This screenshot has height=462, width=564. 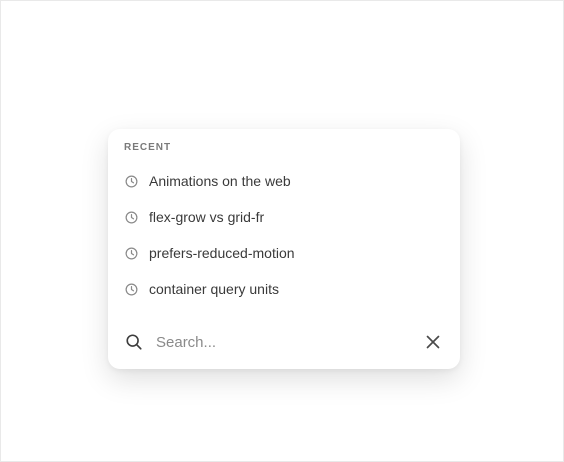 I want to click on search-bar, so click(x=284, y=342).